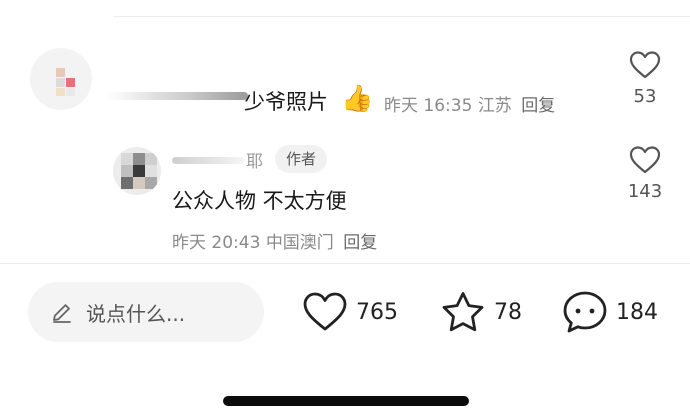 The image size is (690, 418). Describe the element at coordinates (216, 243) in the screenshot. I see `reply-time: 昨天 20:43` at that location.